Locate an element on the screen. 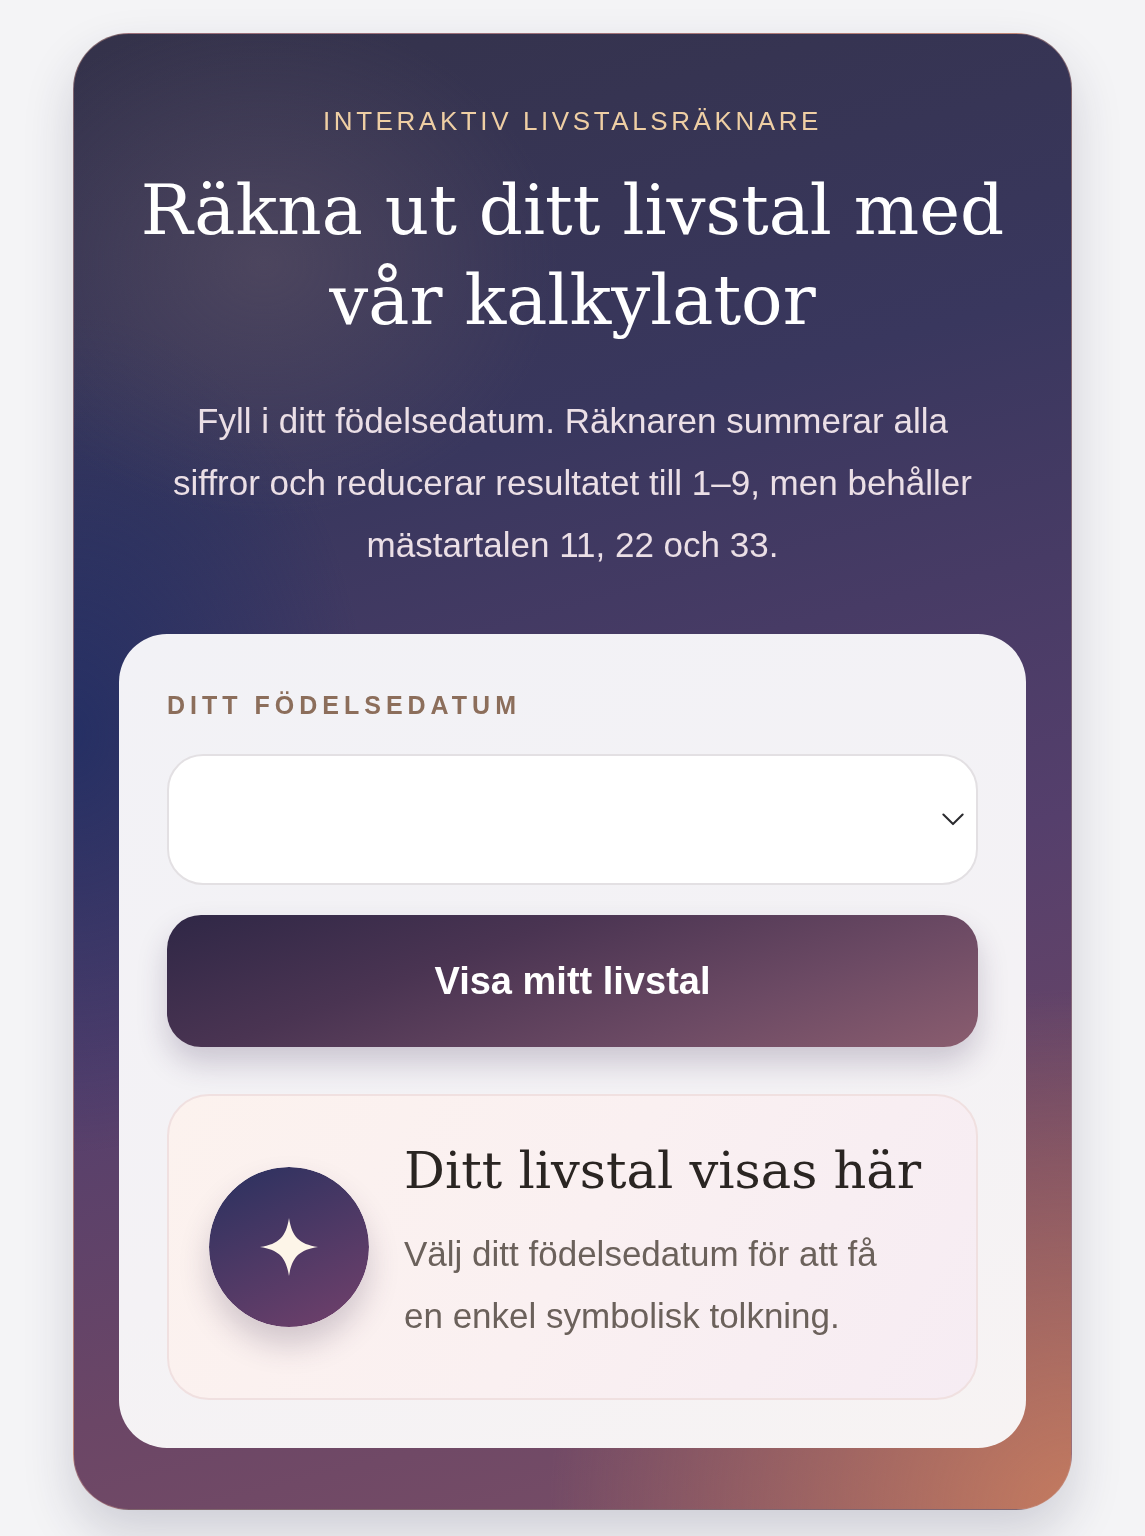  field-label: DITT FÖDELSEDATUM is located at coordinates (344, 705).